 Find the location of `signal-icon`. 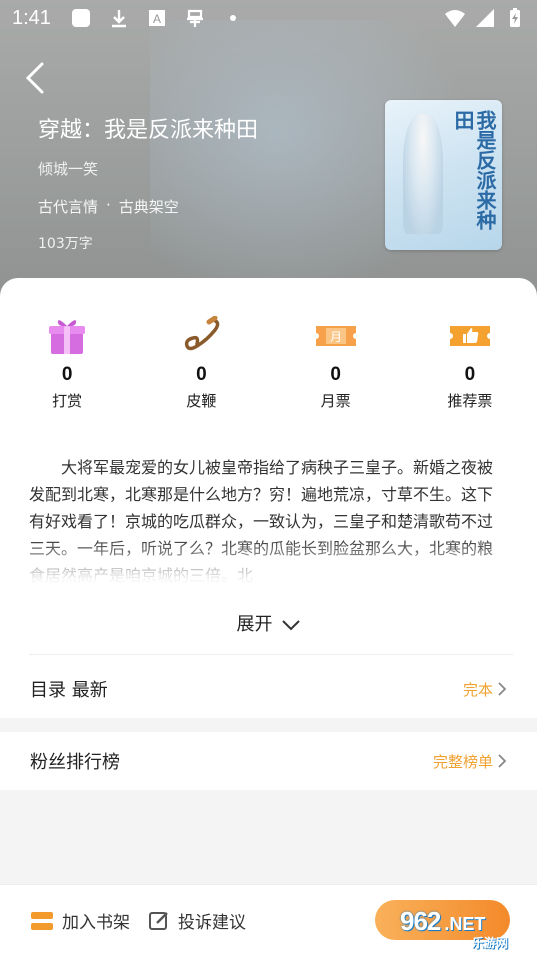

signal-icon is located at coordinates (485, 18).